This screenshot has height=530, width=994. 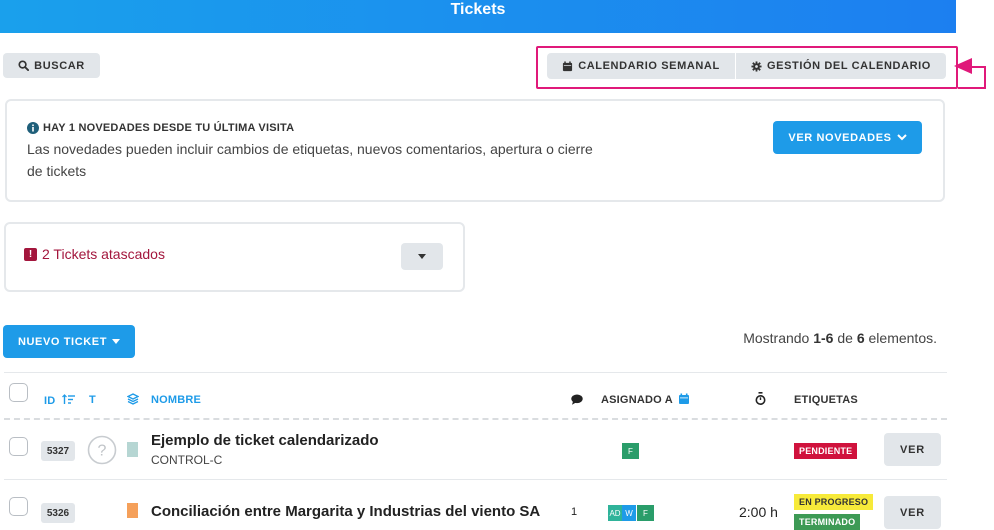 What do you see at coordinates (823, 338) in the screenshot?
I see `pagination-range: 1-6` at bounding box center [823, 338].